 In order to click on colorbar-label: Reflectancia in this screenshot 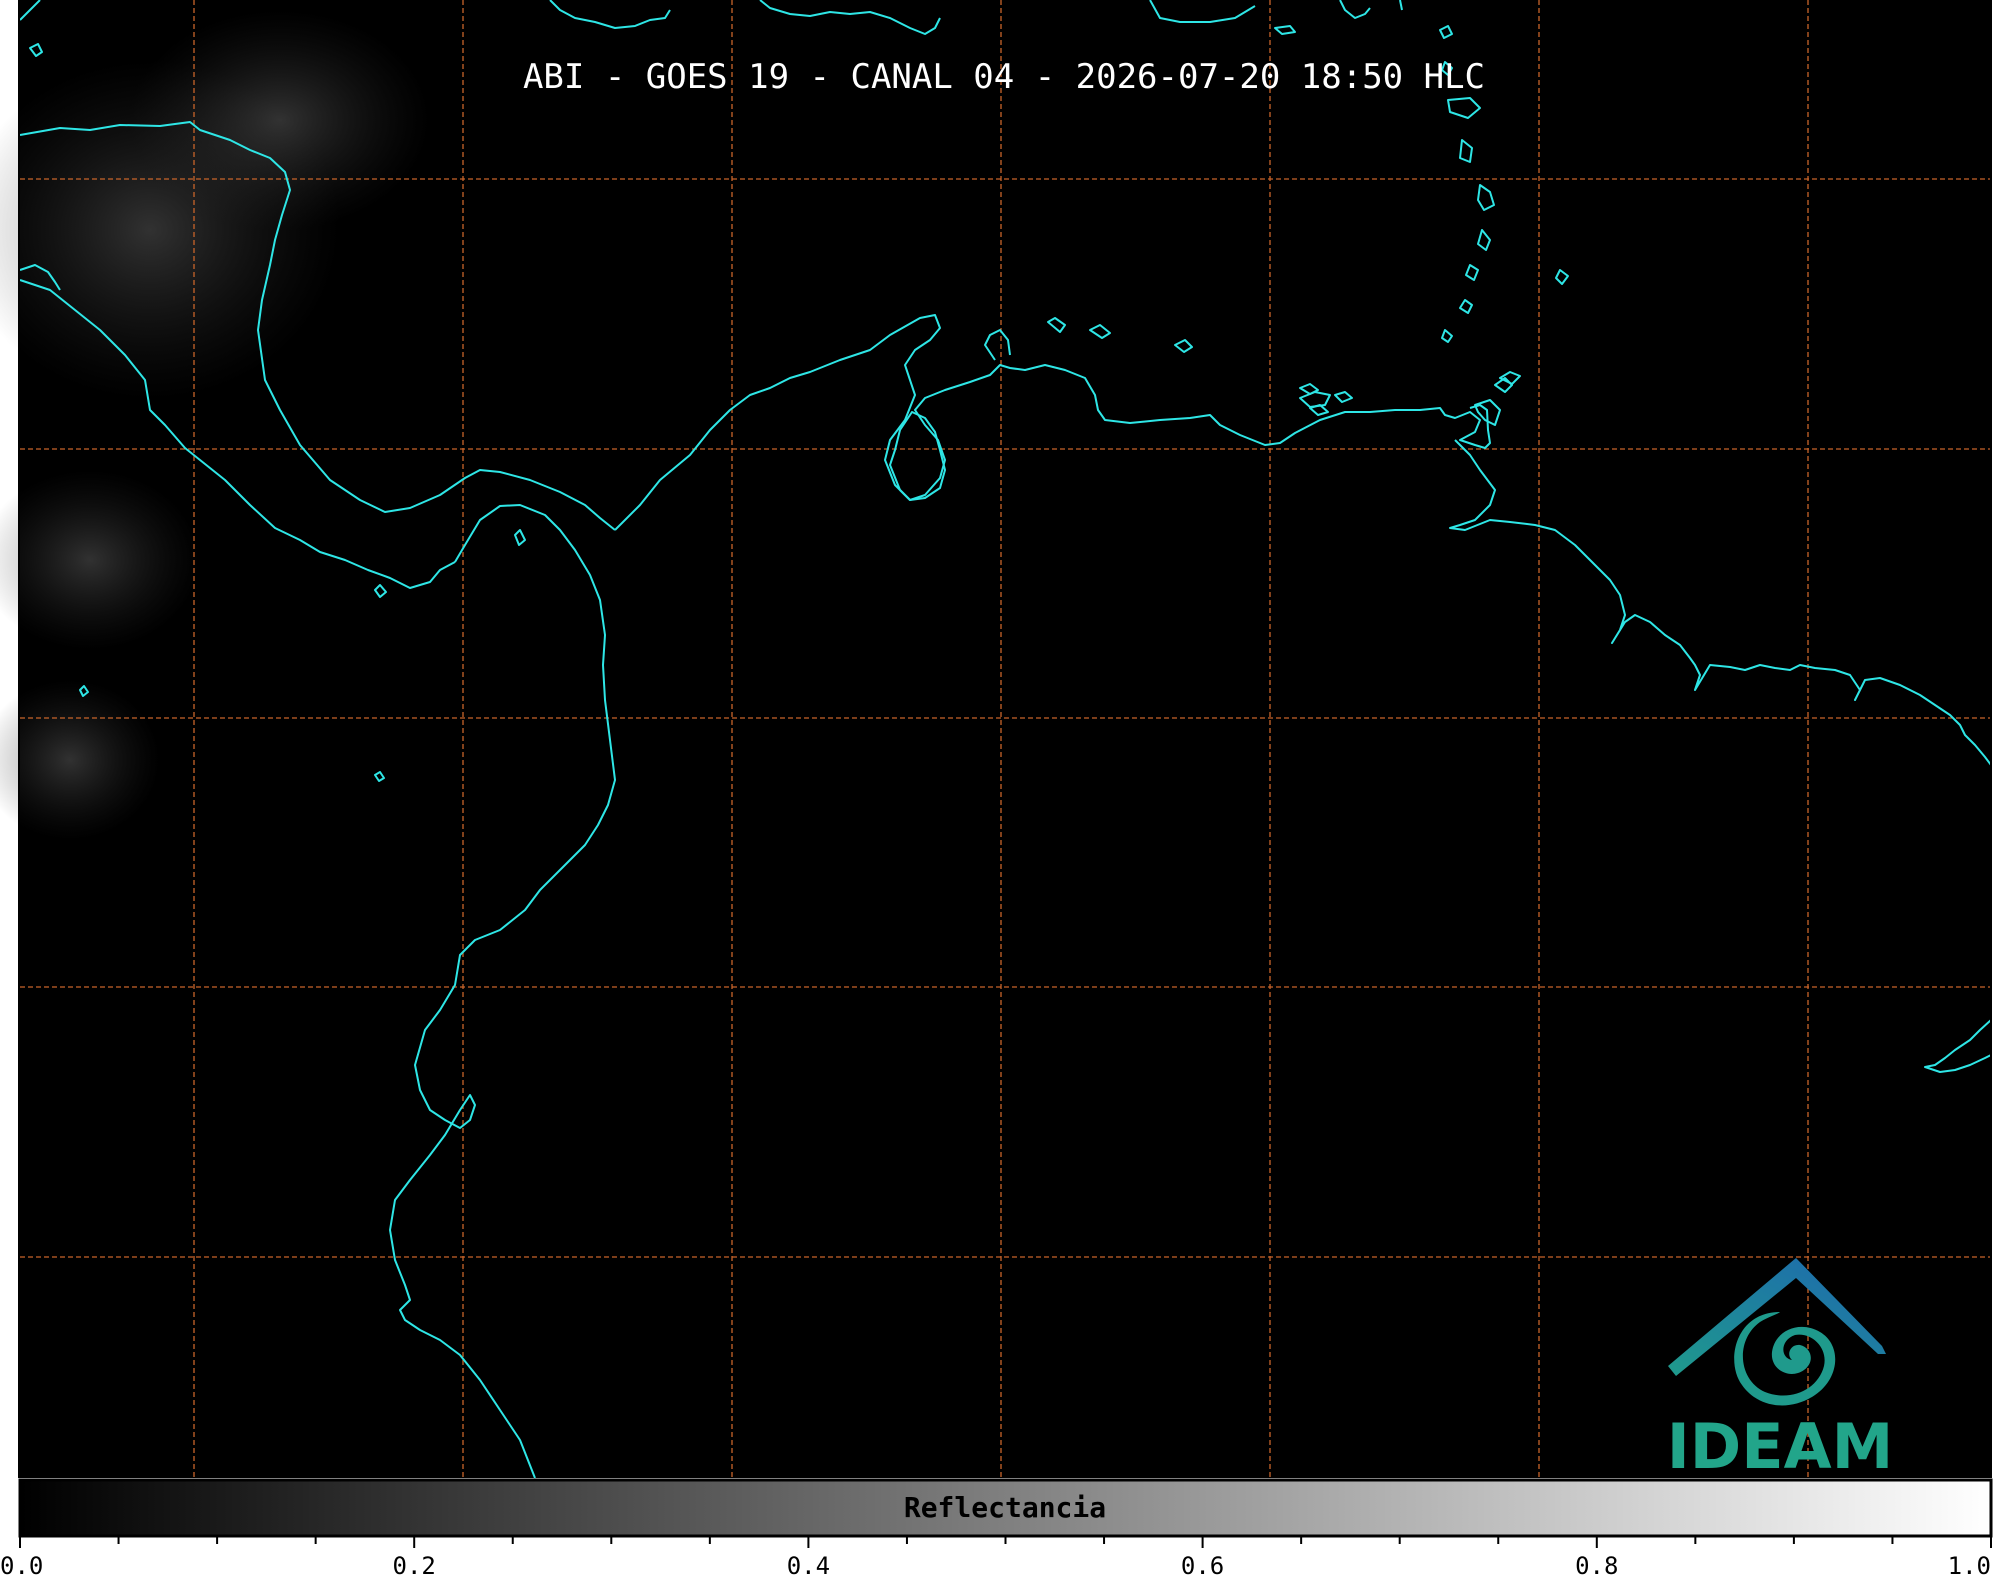, I will do `click(1005, 1507)`.